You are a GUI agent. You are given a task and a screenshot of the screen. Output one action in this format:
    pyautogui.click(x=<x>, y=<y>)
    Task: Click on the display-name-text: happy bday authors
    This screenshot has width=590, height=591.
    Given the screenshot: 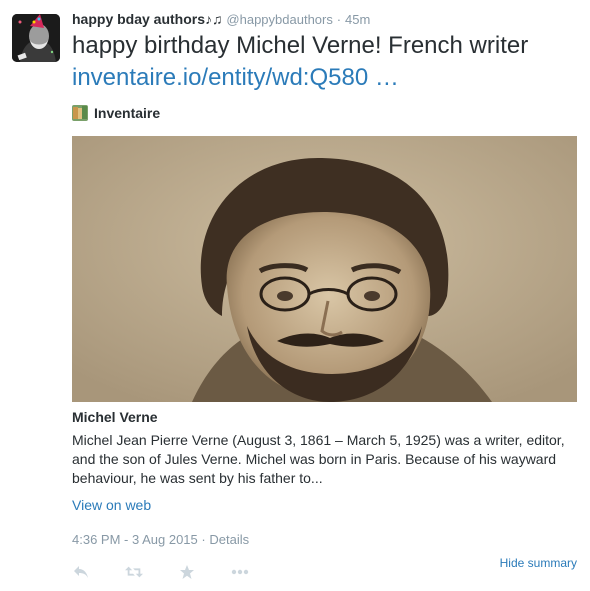 What is the action you would take?
    pyautogui.click(x=139, y=19)
    